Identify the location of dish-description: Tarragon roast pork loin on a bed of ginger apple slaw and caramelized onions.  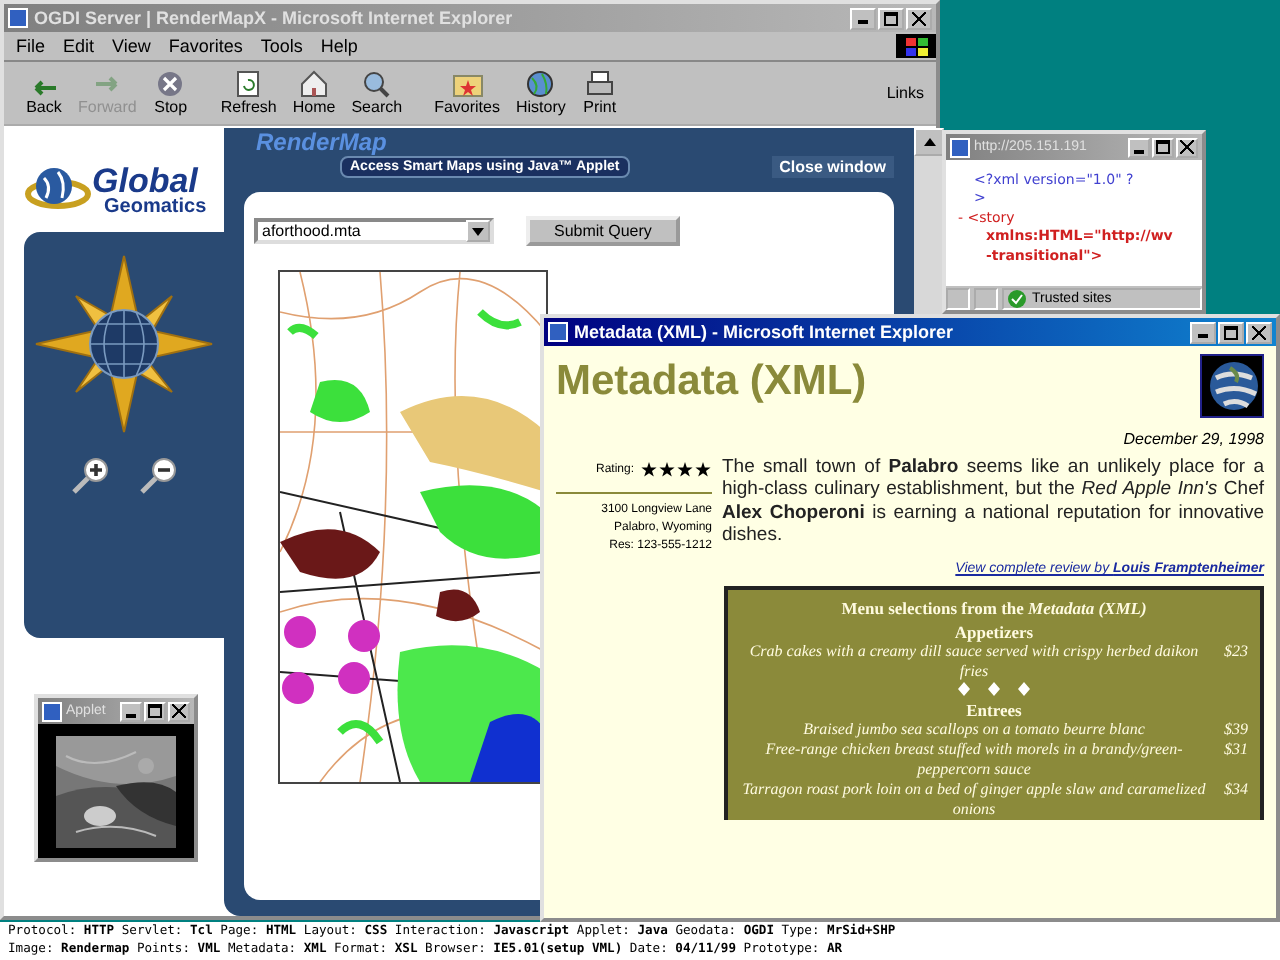
(974, 800).